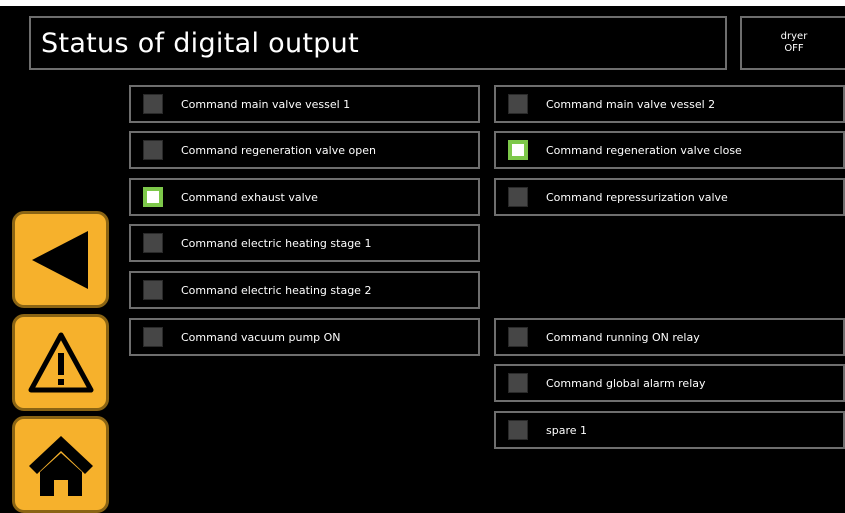  Describe the element at coordinates (626, 383) in the screenshot. I see `output-label: Command global alarm relay` at that location.